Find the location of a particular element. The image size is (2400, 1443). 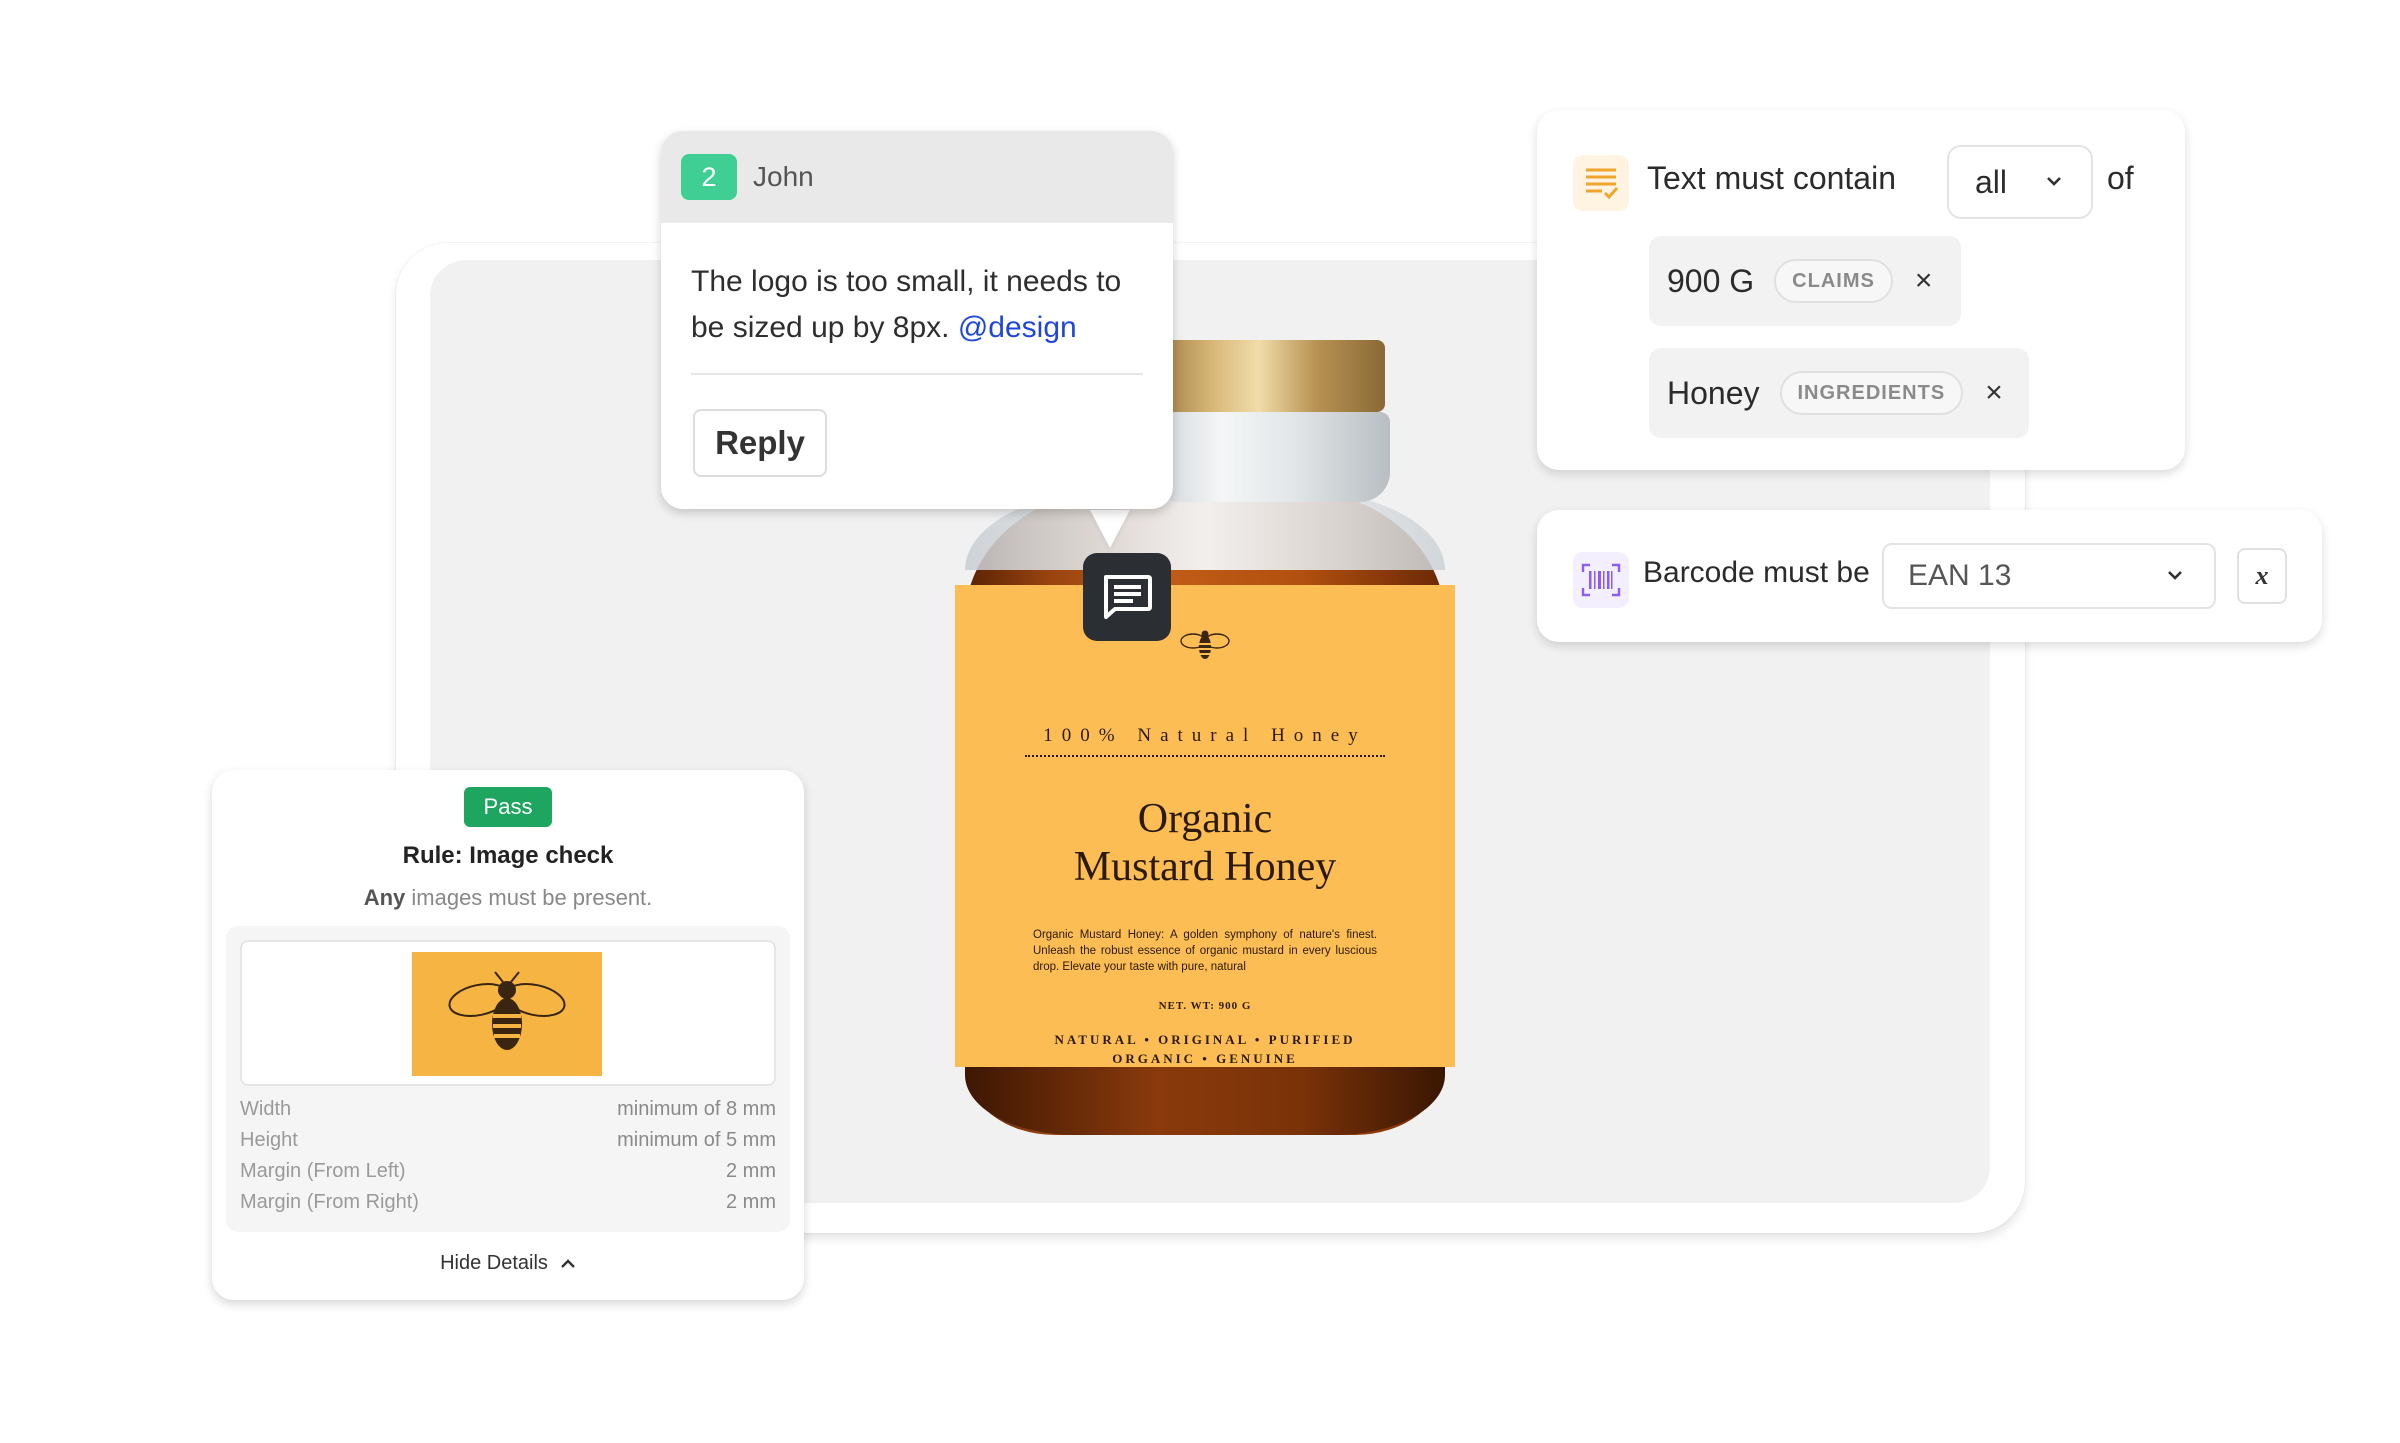

quantifier-select: all is located at coordinates (2020, 182).